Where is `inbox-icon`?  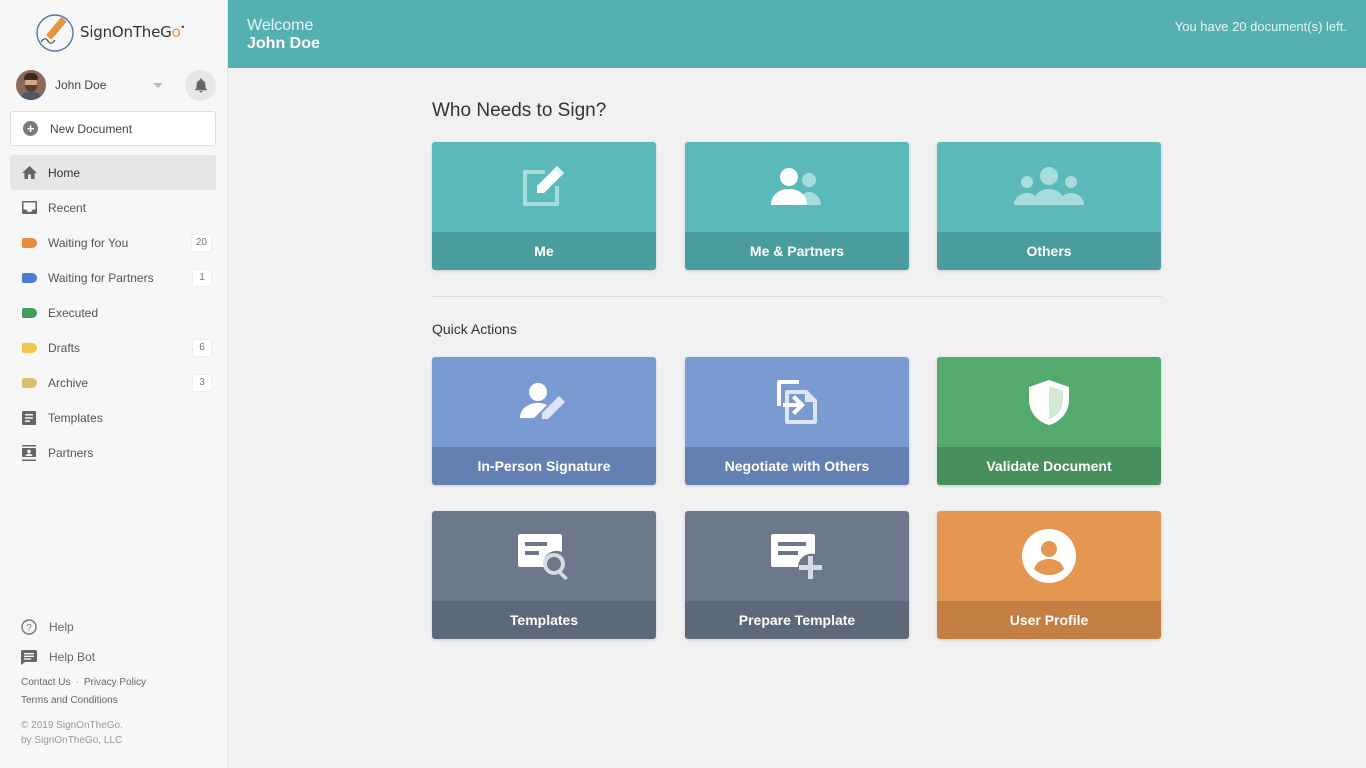 inbox-icon is located at coordinates (29, 208).